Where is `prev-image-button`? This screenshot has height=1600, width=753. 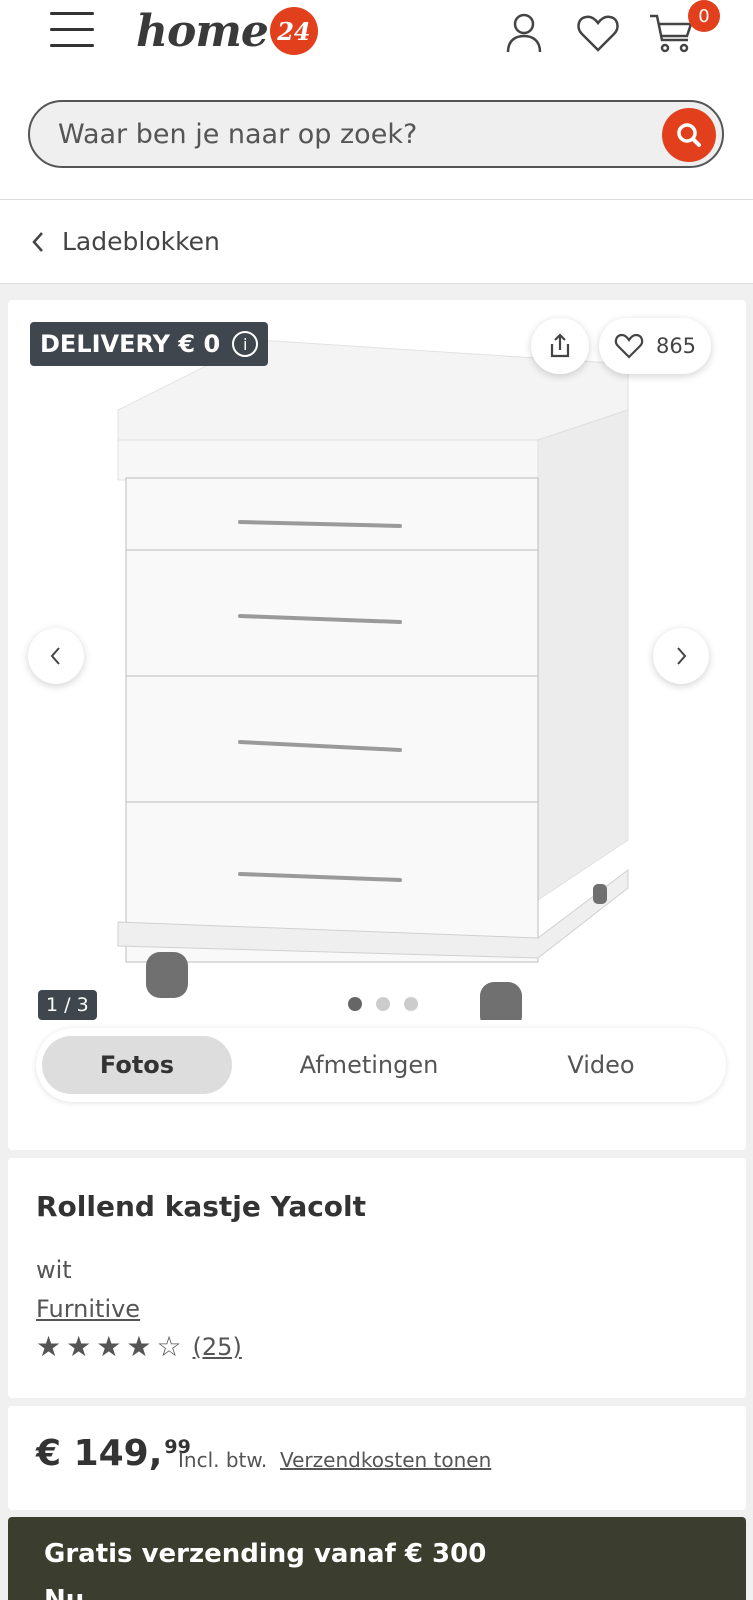 prev-image-button is located at coordinates (56, 656).